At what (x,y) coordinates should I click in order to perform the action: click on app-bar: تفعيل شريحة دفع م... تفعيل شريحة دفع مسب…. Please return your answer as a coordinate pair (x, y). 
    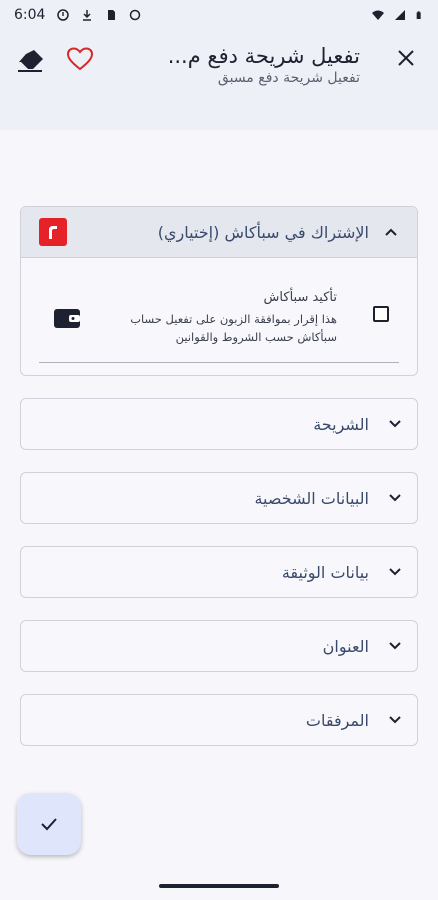
    Looking at the image, I should click on (219, 80).